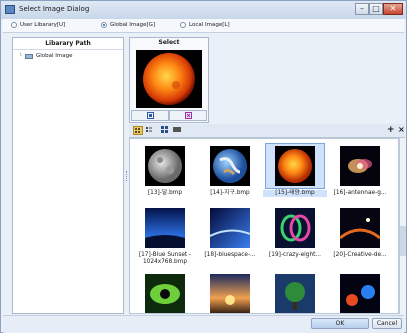  I want to click on thumbnail-item: [13]-달.bmp, so click(165, 170).